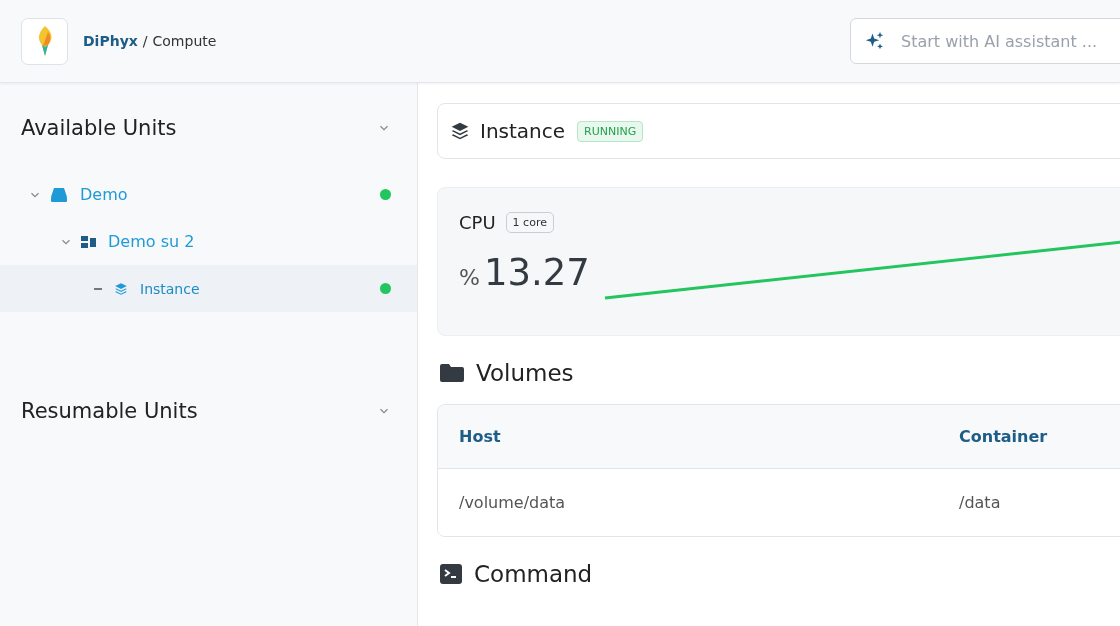 The width and height of the screenshot is (1120, 626). Describe the element at coordinates (184, 41) in the screenshot. I see `breadcrumb-current: Compute` at that location.